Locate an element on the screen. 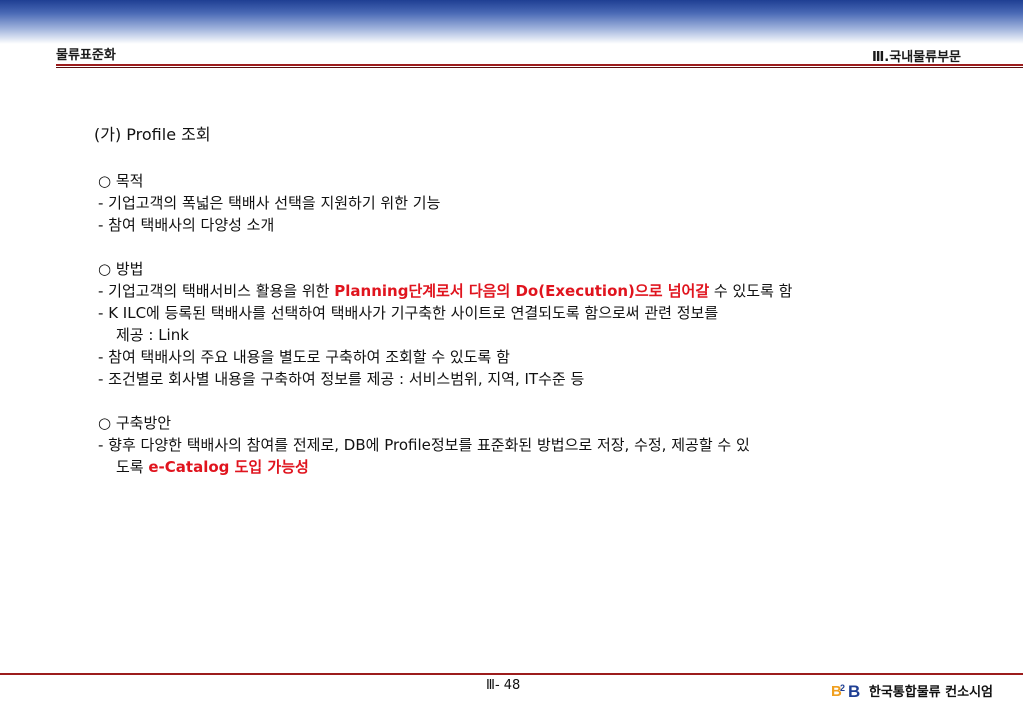  header-divider-thin is located at coordinates (539, 67).